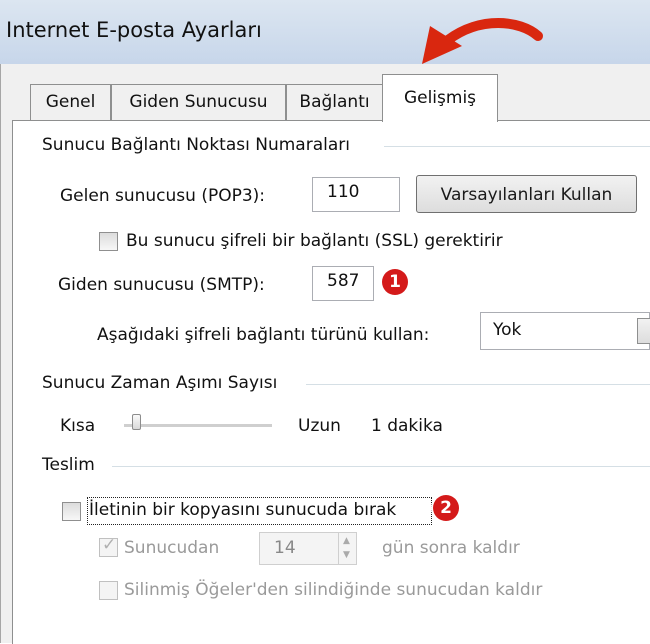  Describe the element at coordinates (346, 541) in the screenshot. I see `spin-up-icon: ▲` at that location.